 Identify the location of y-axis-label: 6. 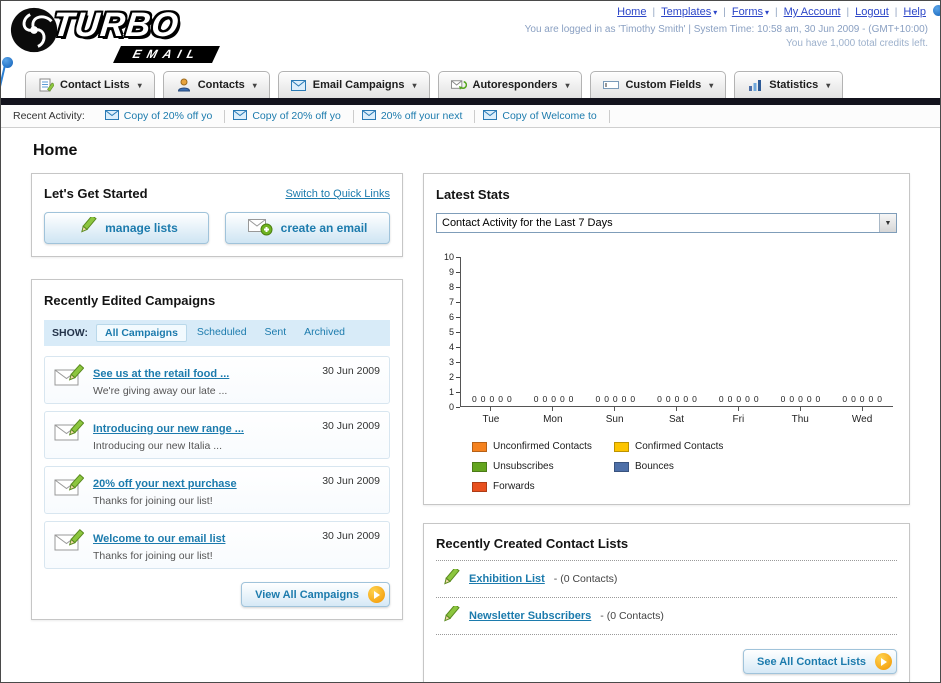
(451, 317).